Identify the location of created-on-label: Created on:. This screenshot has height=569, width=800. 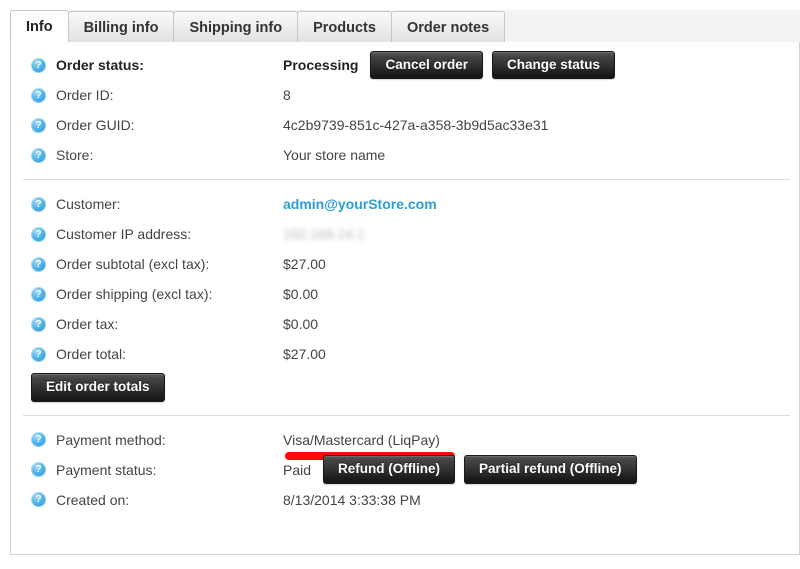
(93, 499).